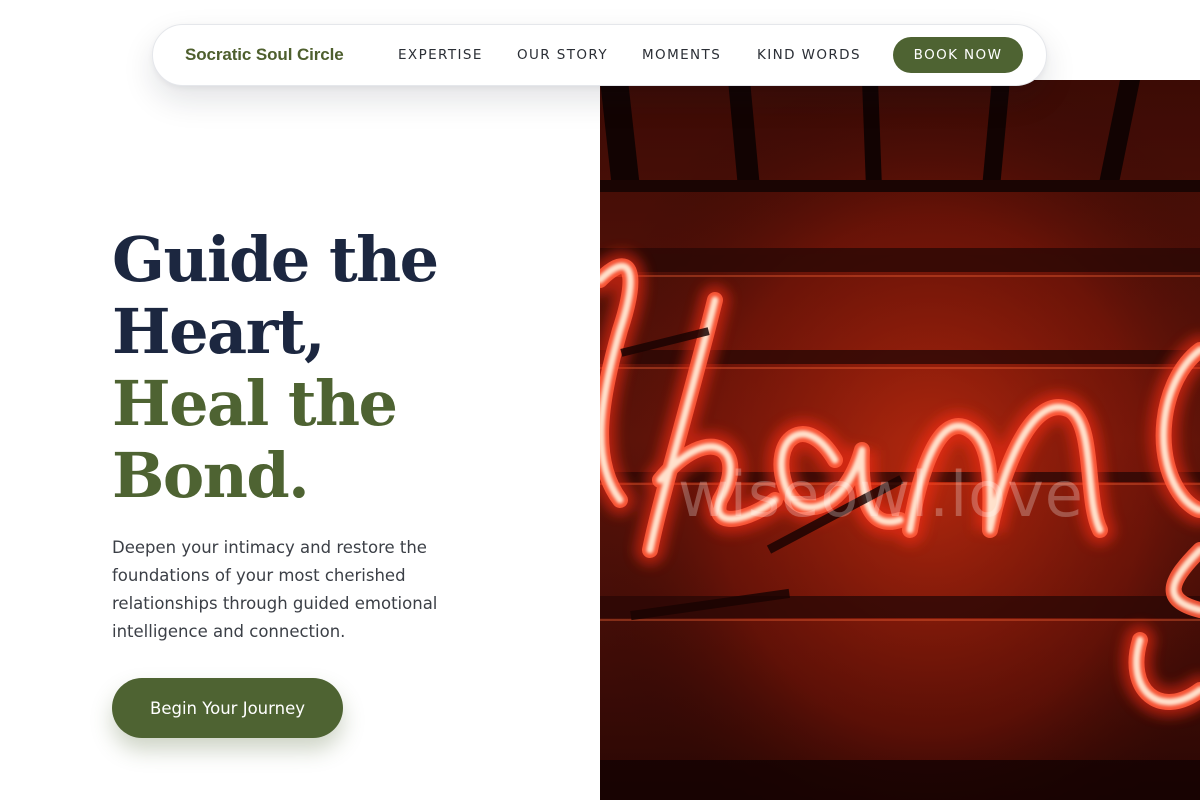 The height and width of the screenshot is (800, 1200). I want to click on hero-headline-line-4: Bond., so click(211, 475).